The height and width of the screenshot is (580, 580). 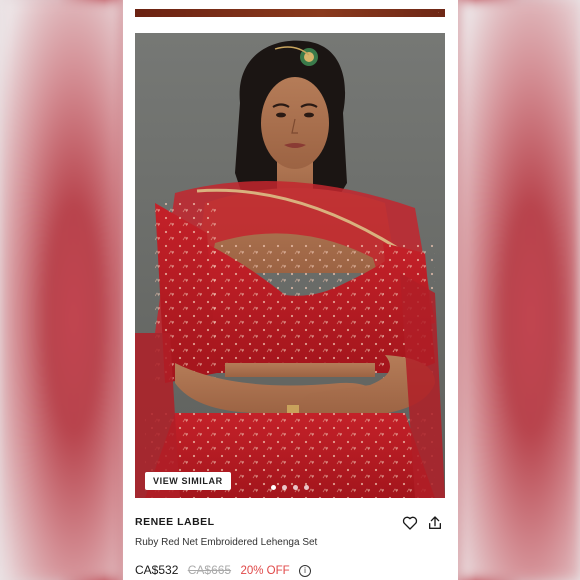 I want to click on current-price: CA$532, so click(x=157, y=570).